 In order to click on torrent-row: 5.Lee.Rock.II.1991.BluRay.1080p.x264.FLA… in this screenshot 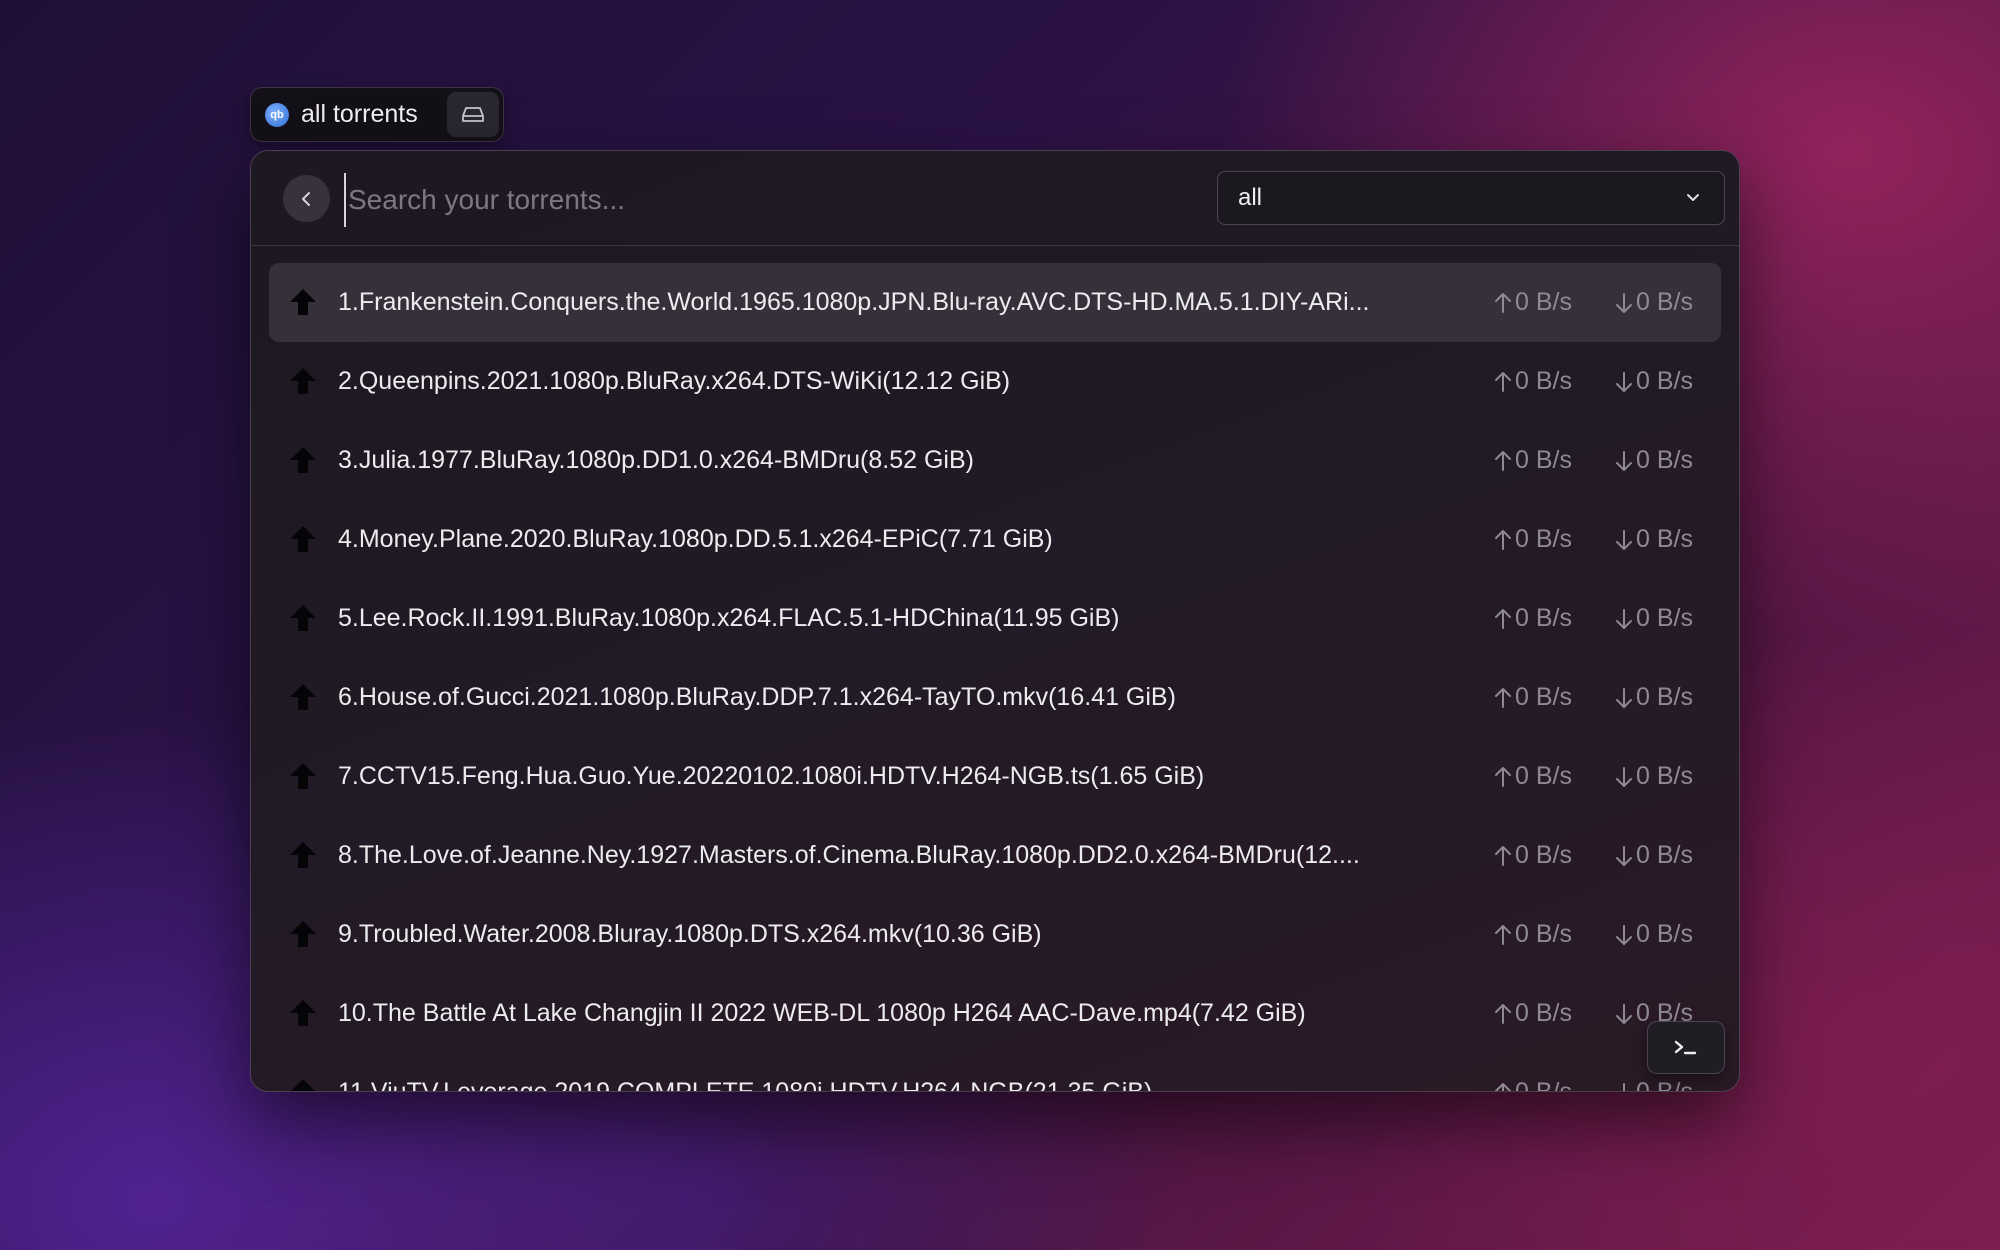, I will do `click(995, 618)`.